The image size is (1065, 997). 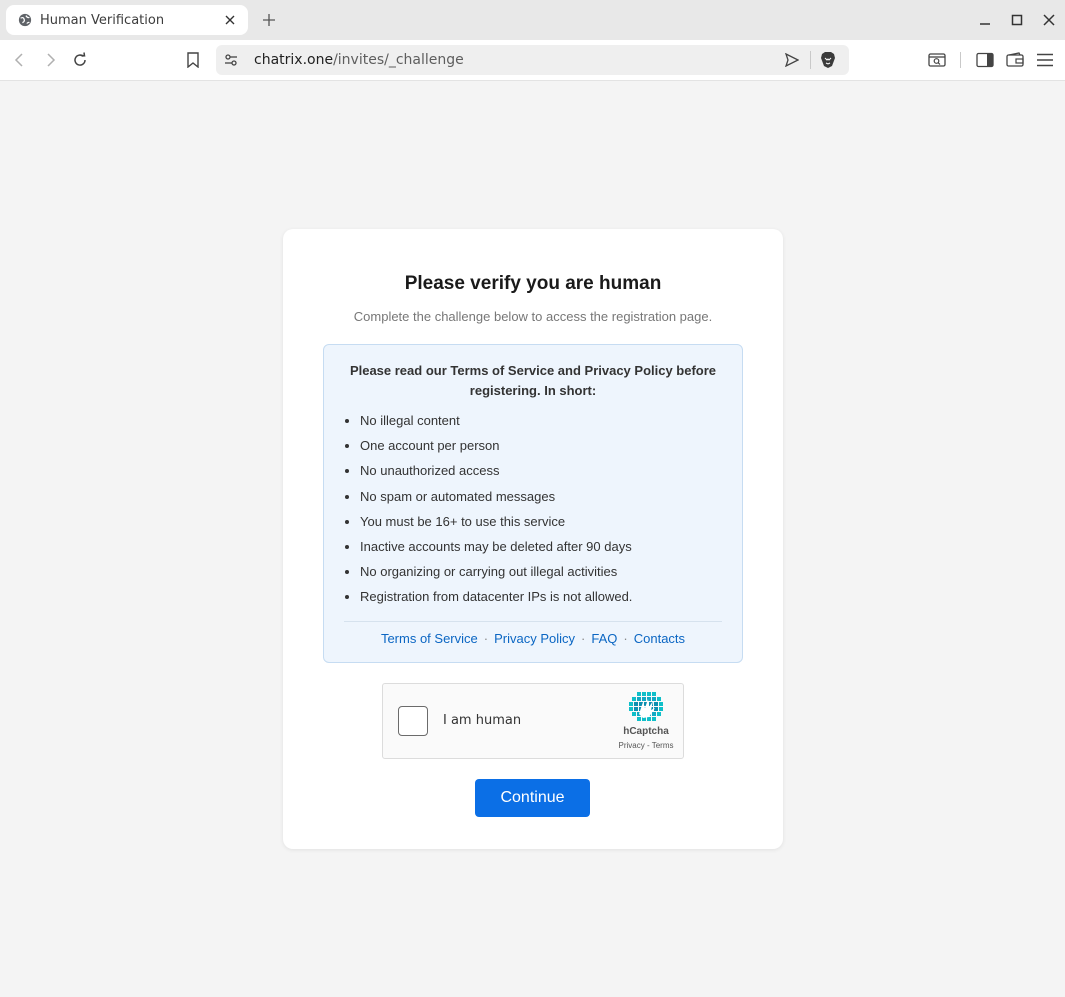 I want to click on hcaptcha-links: Privacy - Terms, so click(x=646, y=745).